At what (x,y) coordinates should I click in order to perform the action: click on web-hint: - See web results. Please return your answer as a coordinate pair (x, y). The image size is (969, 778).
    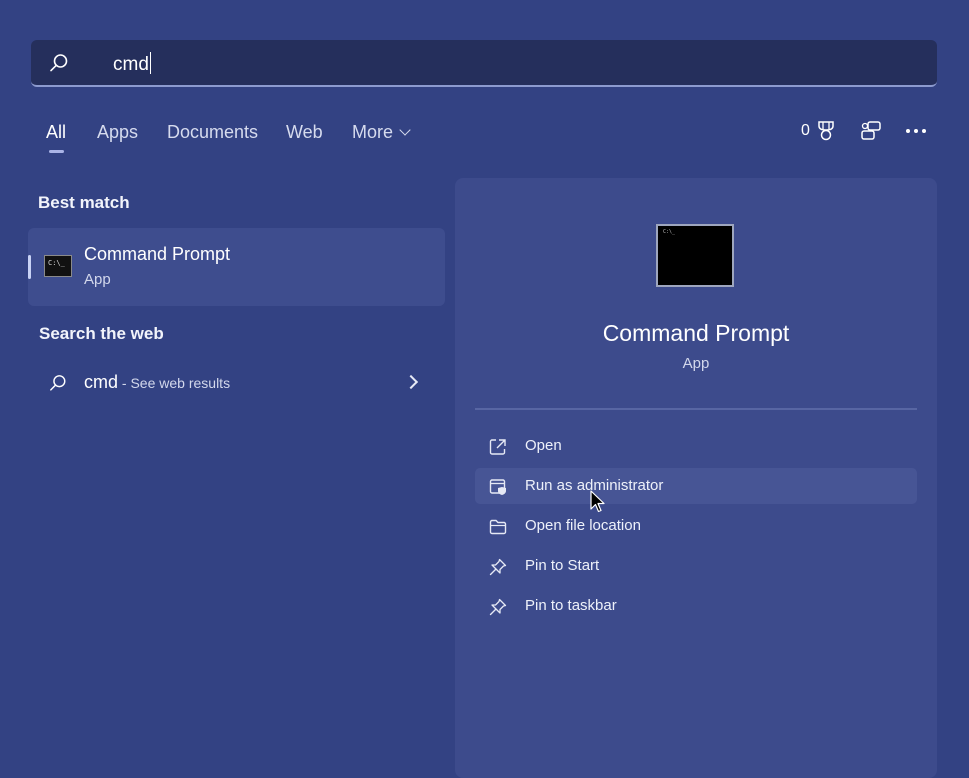
    Looking at the image, I should click on (174, 383).